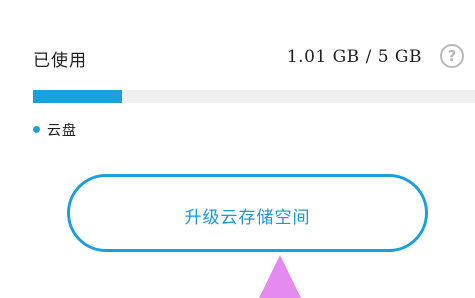 Image resolution: width=475 pixels, height=298 pixels. What do you see at coordinates (78, 96) in the screenshot?
I see `storage-progress-fill` at bounding box center [78, 96].